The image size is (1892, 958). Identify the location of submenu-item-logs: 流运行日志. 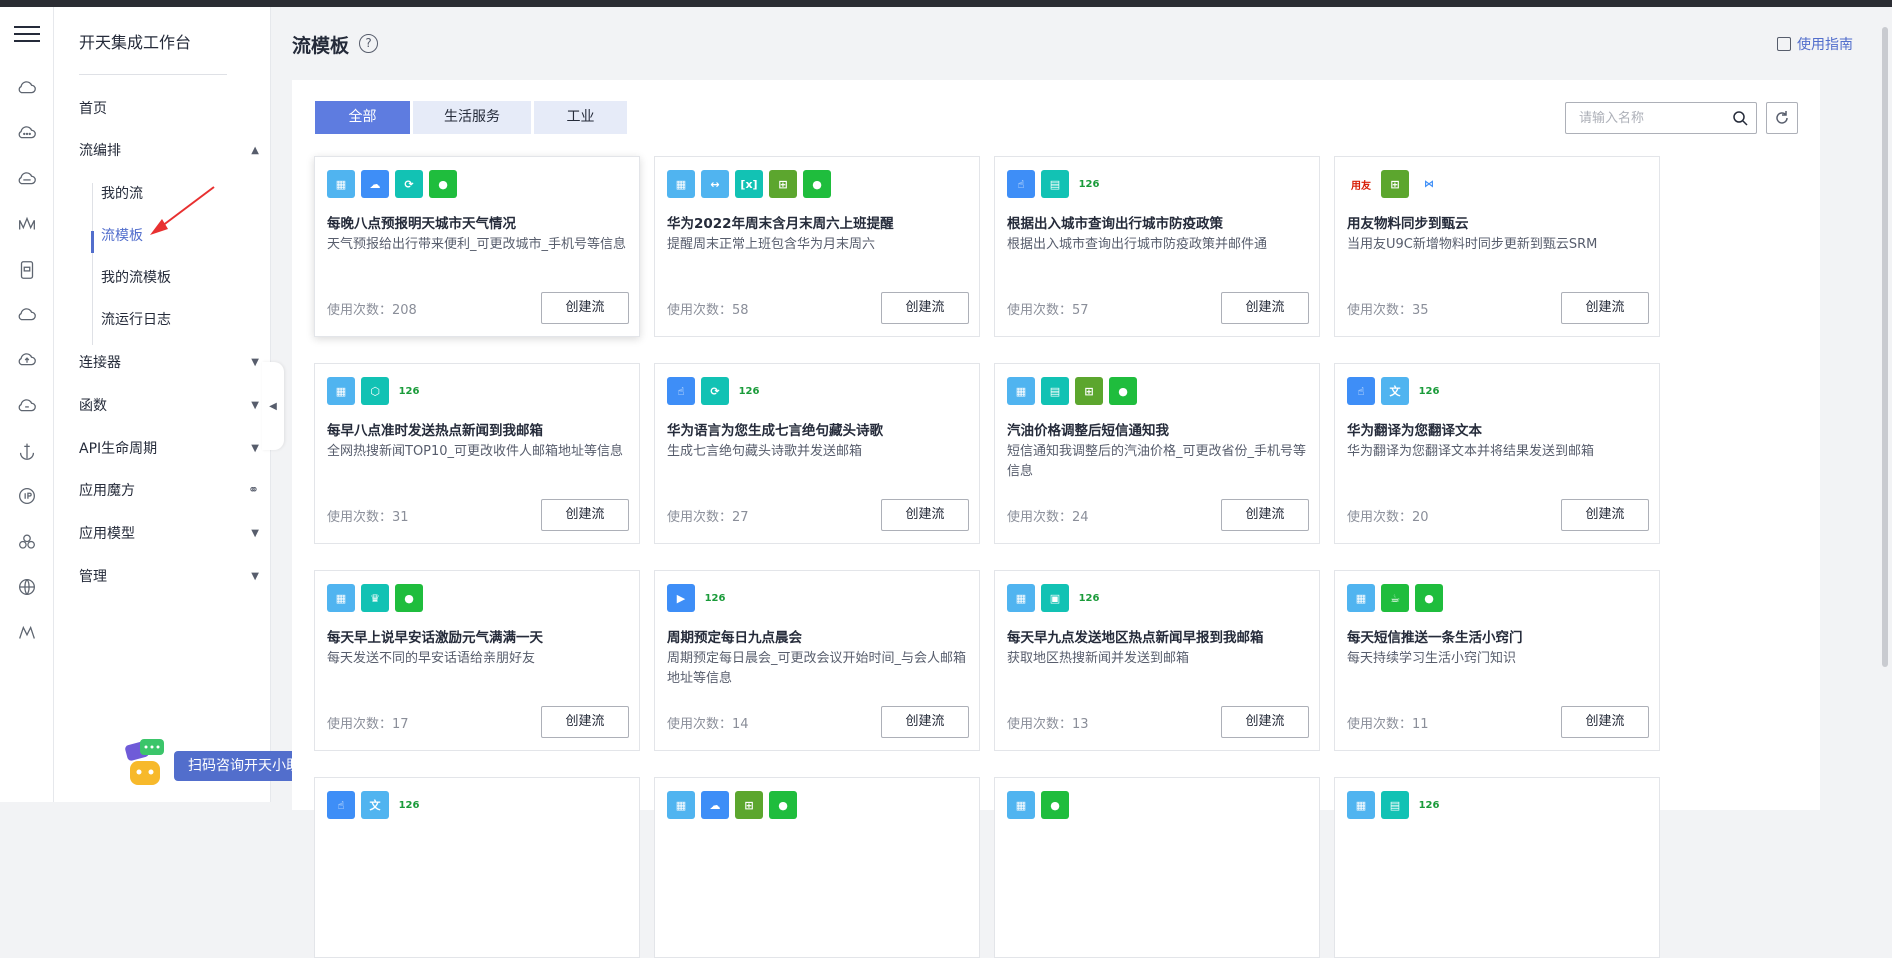
(136, 319).